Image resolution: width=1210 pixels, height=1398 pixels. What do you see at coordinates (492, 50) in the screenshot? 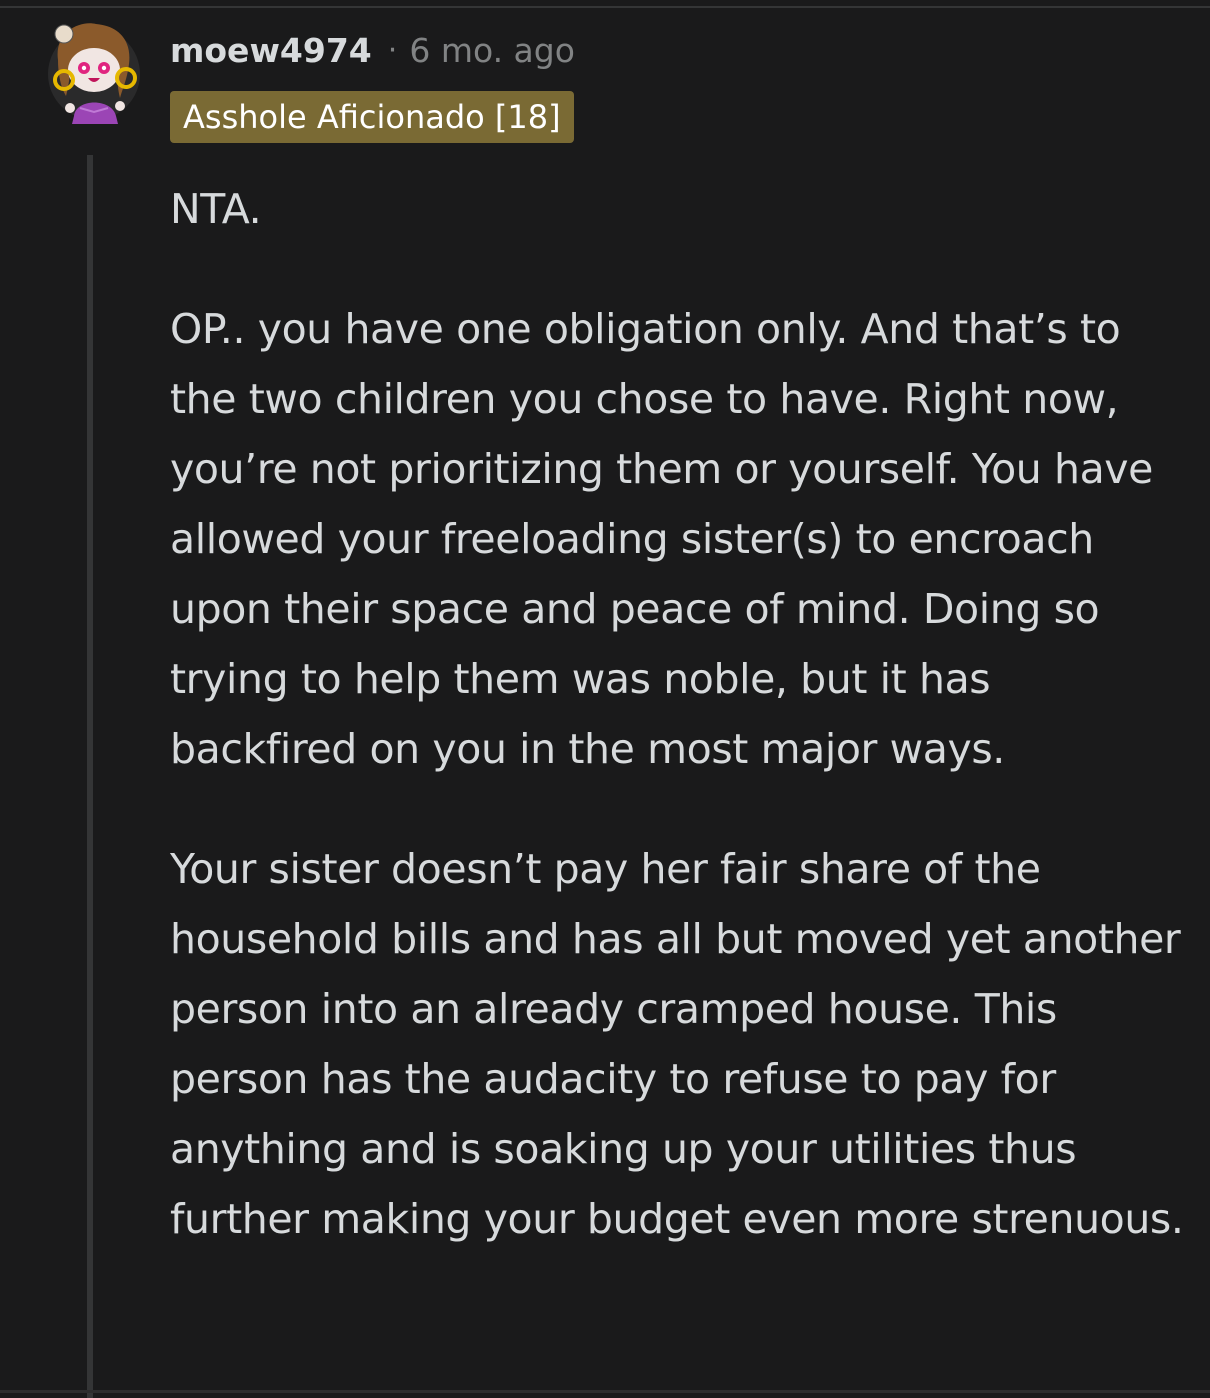
I see `comment-timestamp: 6 mo. ago` at bounding box center [492, 50].